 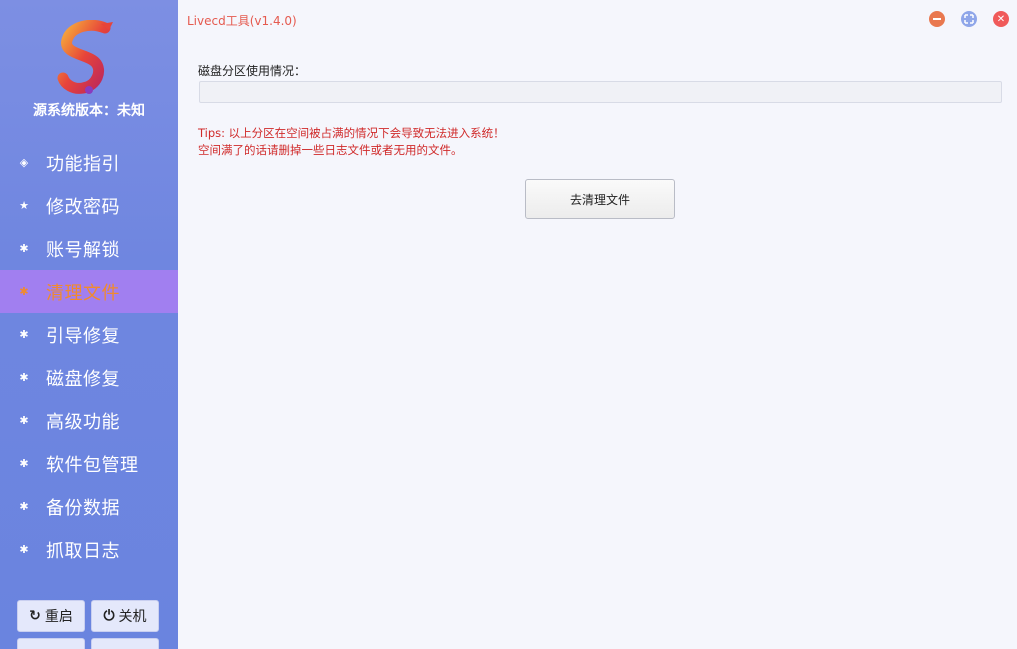 I want to click on sidebar-item-disk-repair: ✱ 磁盘修复, so click(x=89, y=377).